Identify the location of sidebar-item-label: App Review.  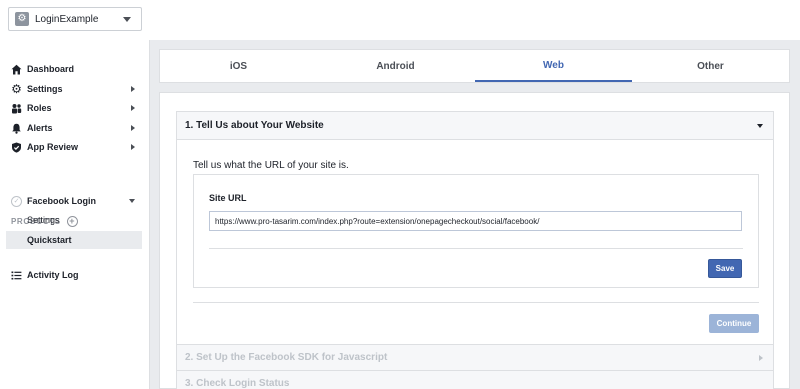
(53, 147).